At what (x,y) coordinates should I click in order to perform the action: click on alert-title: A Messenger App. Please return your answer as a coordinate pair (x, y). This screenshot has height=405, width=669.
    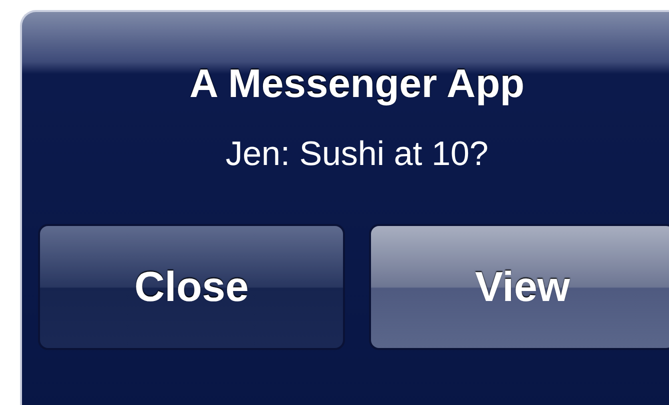
    Looking at the image, I should click on (357, 84).